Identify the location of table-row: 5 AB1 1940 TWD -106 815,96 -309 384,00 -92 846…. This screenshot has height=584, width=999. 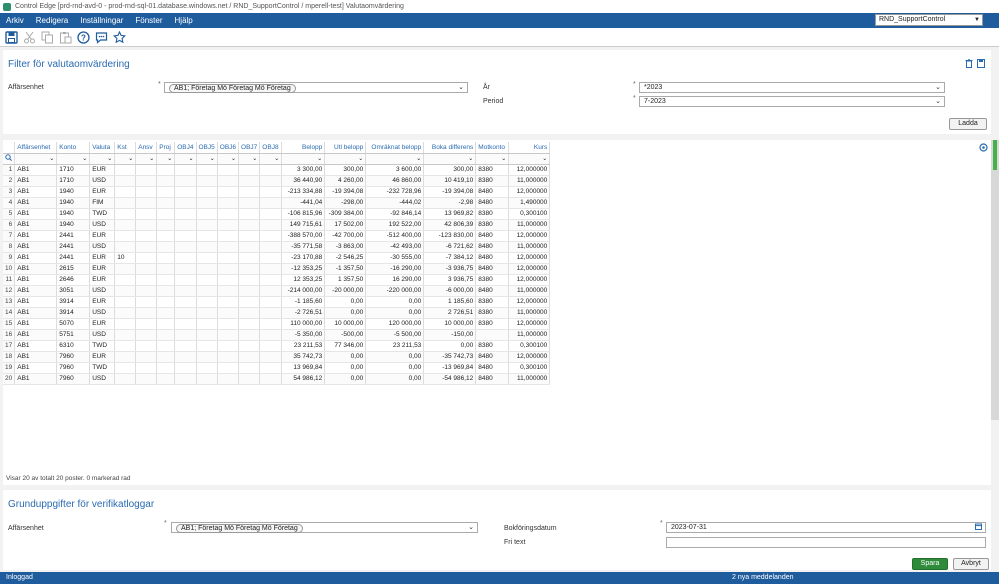
(277, 214).